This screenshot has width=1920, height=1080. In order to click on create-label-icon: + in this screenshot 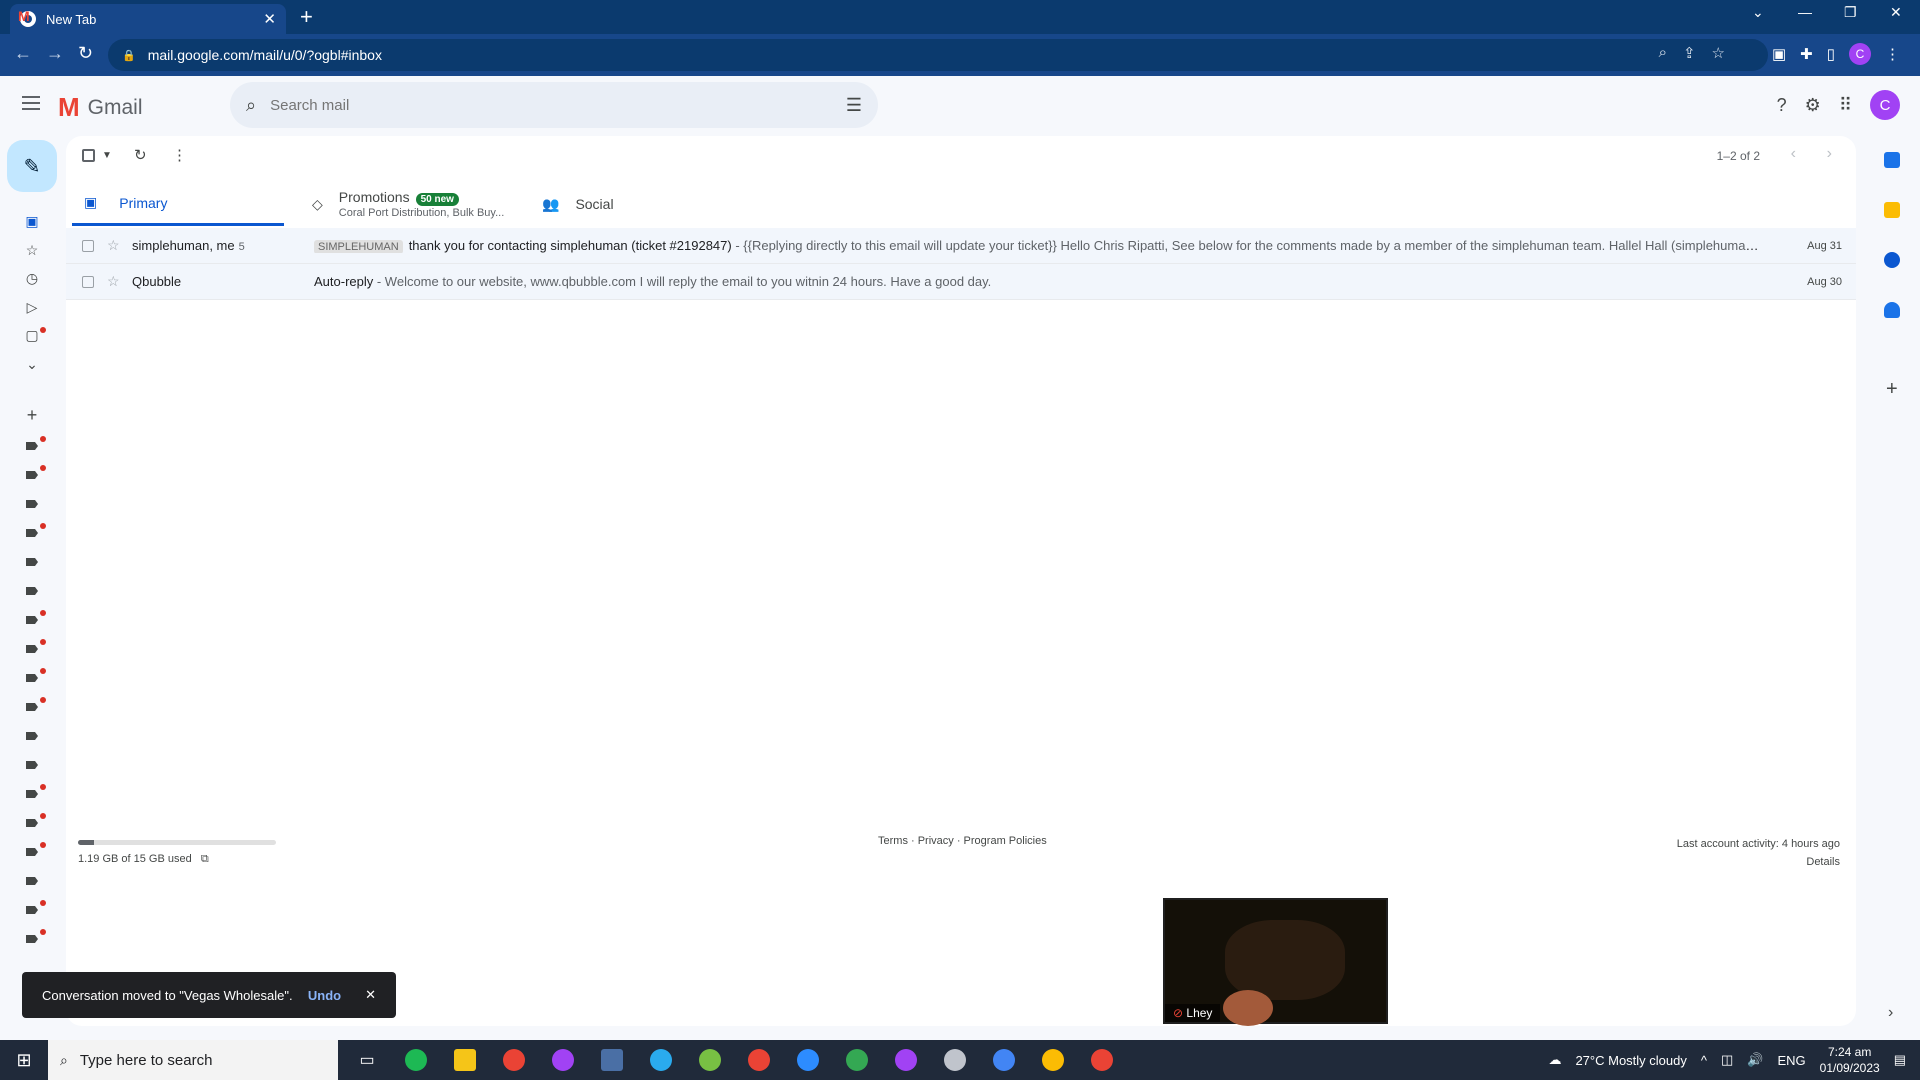, I will do `click(32, 415)`.